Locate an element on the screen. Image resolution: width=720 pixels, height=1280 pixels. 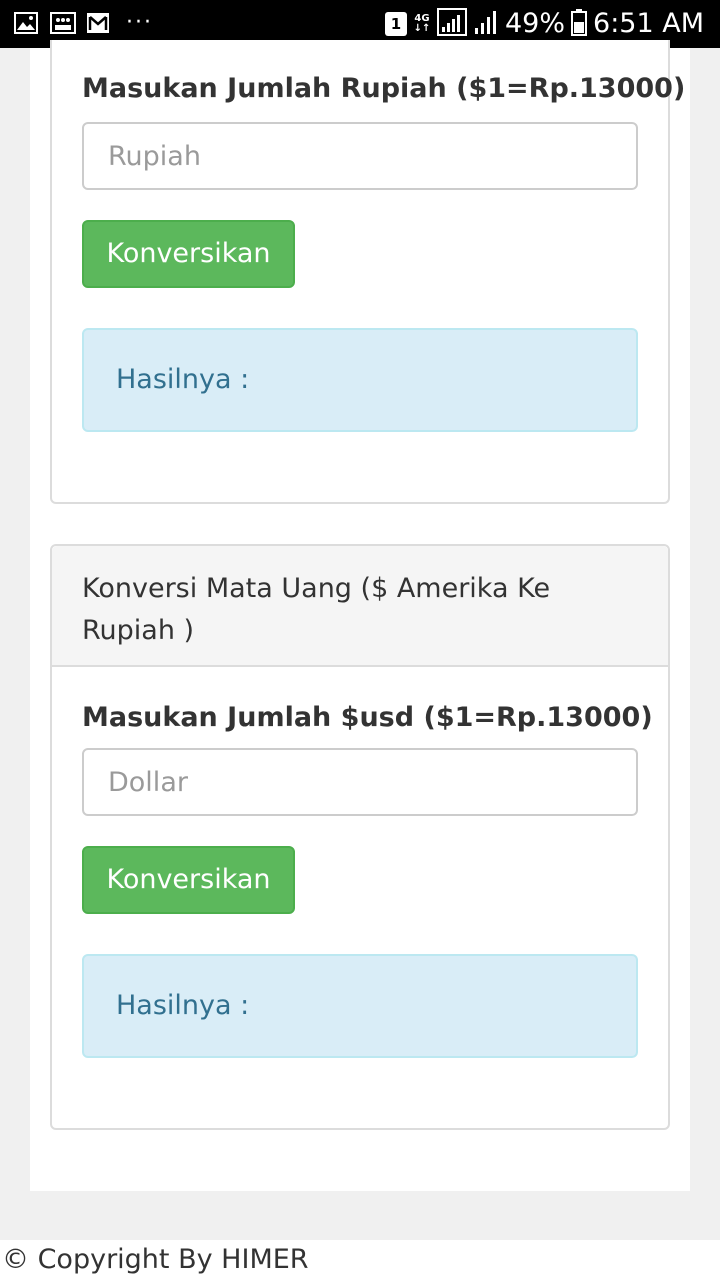
status-bar-left: ··· is located at coordinates (83, 23).